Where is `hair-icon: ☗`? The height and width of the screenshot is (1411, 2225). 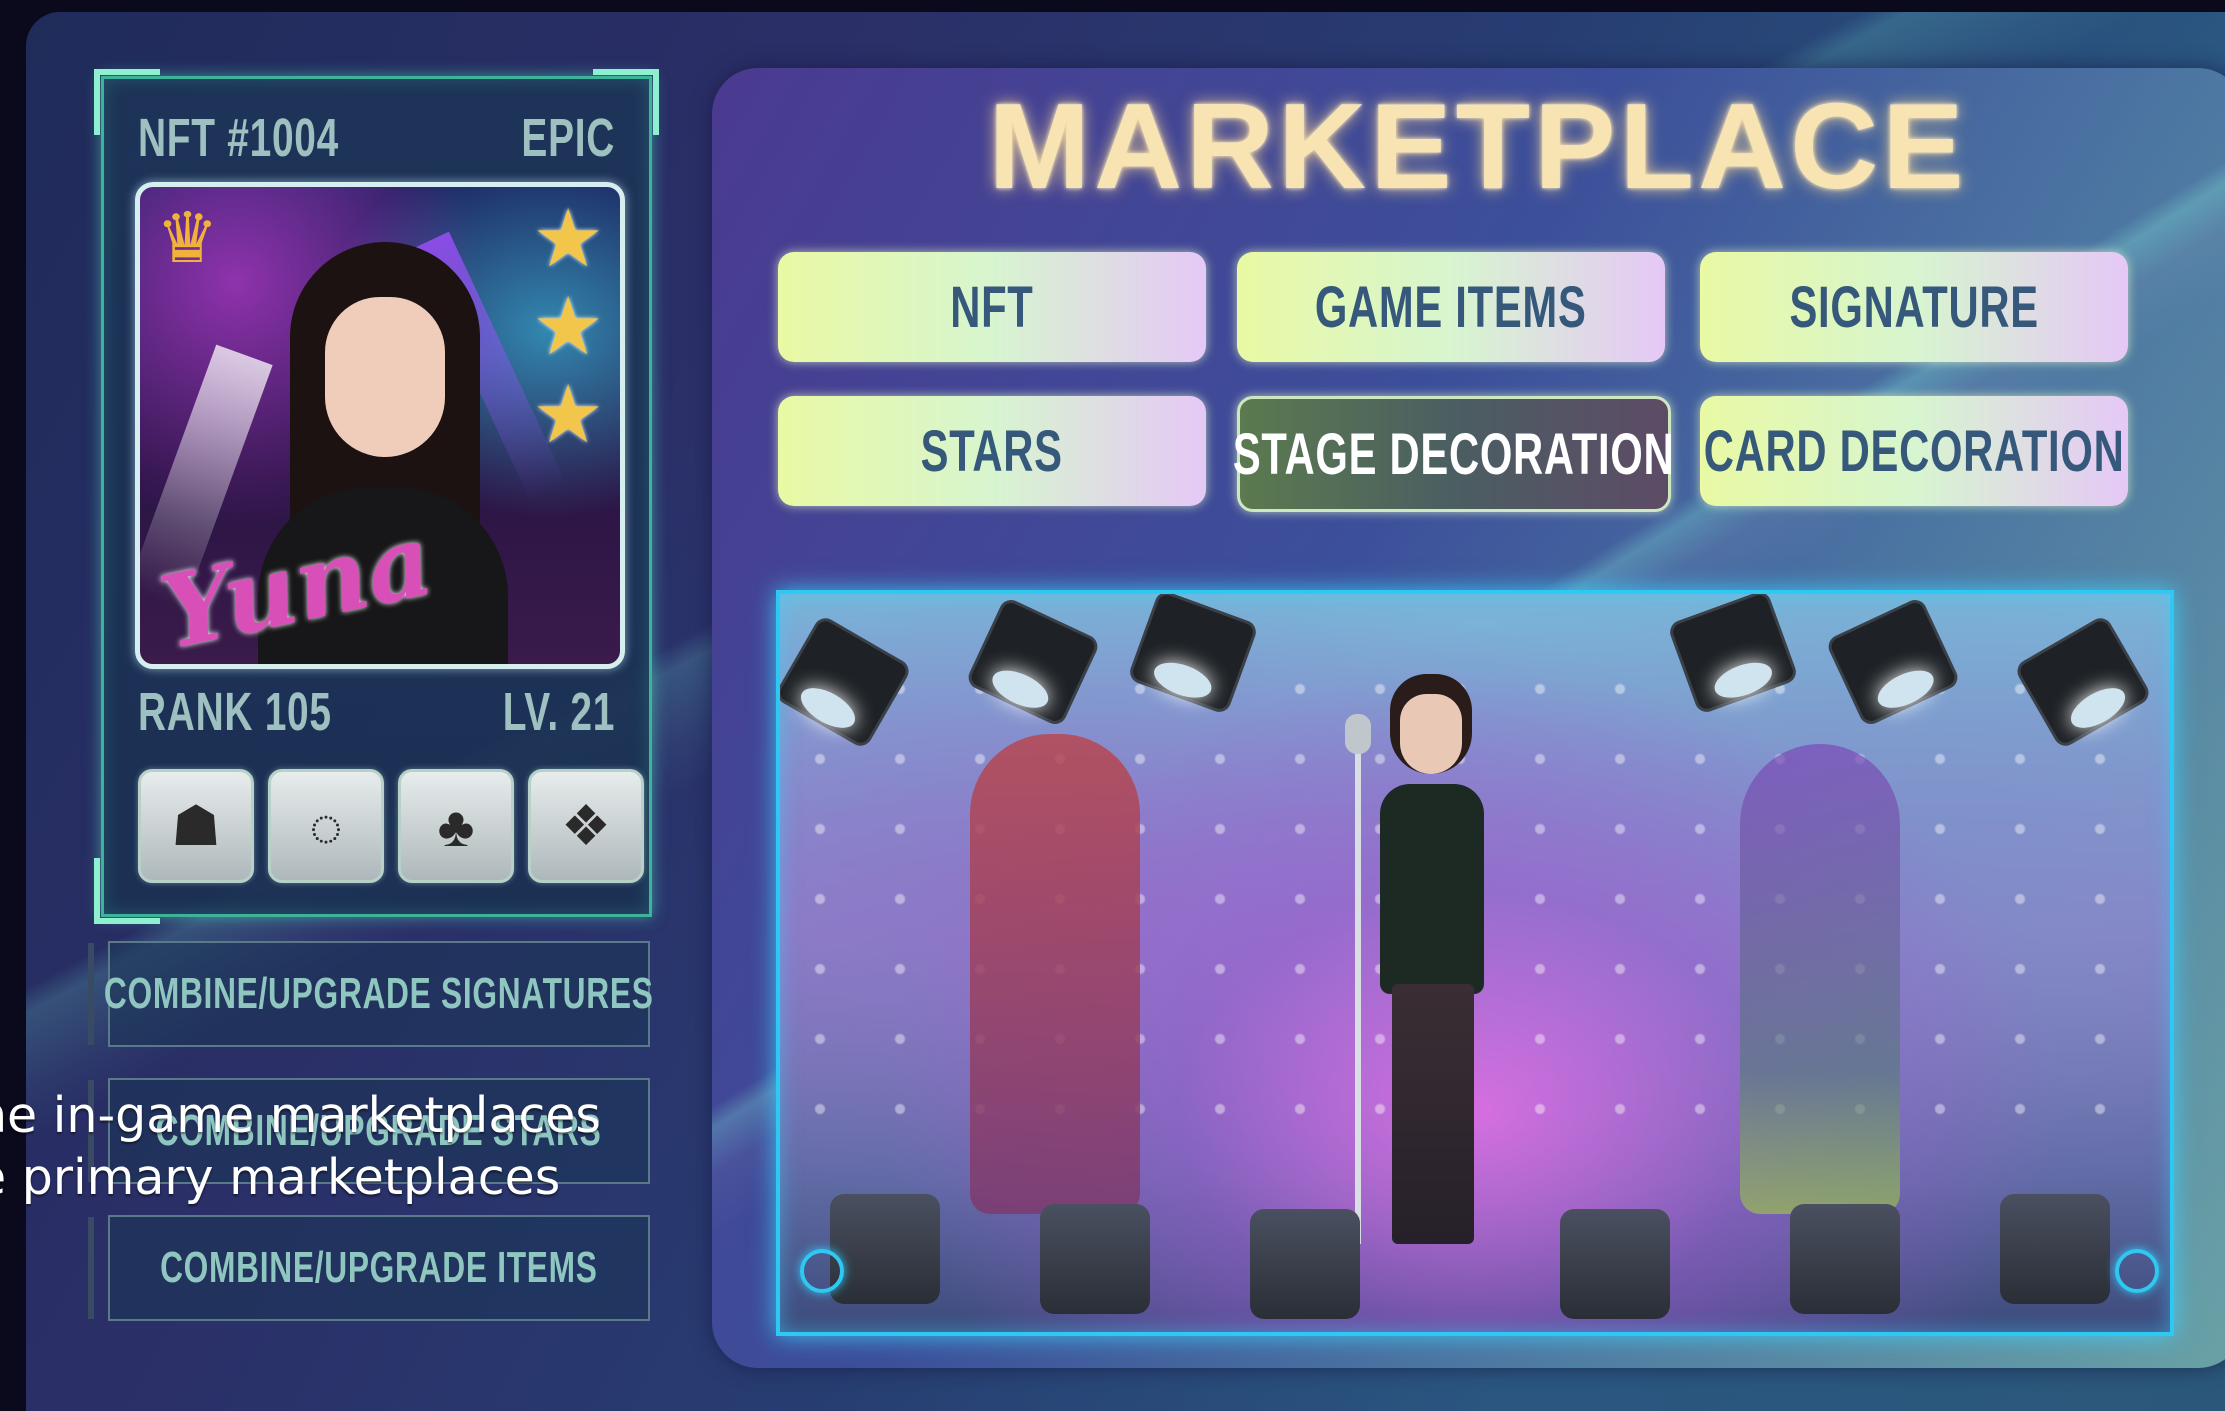
hair-icon: ☗ is located at coordinates (196, 826).